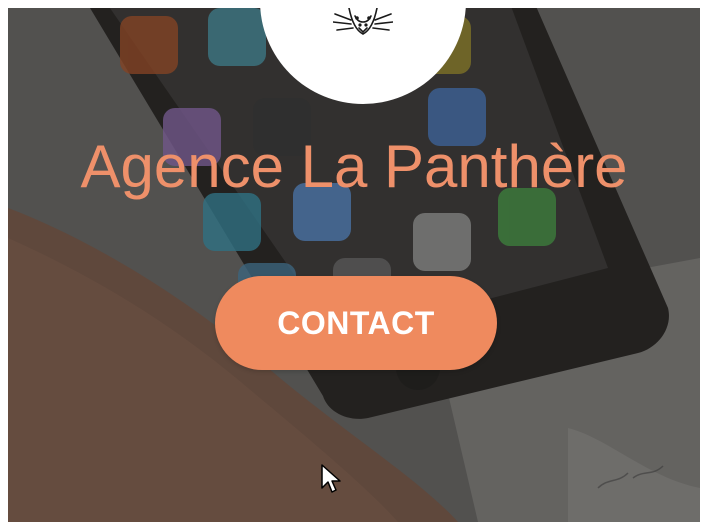 The height and width of the screenshot is (524, 704). What do you see at coordinates (356, 323) in the screenshot?
I see `contact-button: CONTACT` at bounding box center [356, 323].